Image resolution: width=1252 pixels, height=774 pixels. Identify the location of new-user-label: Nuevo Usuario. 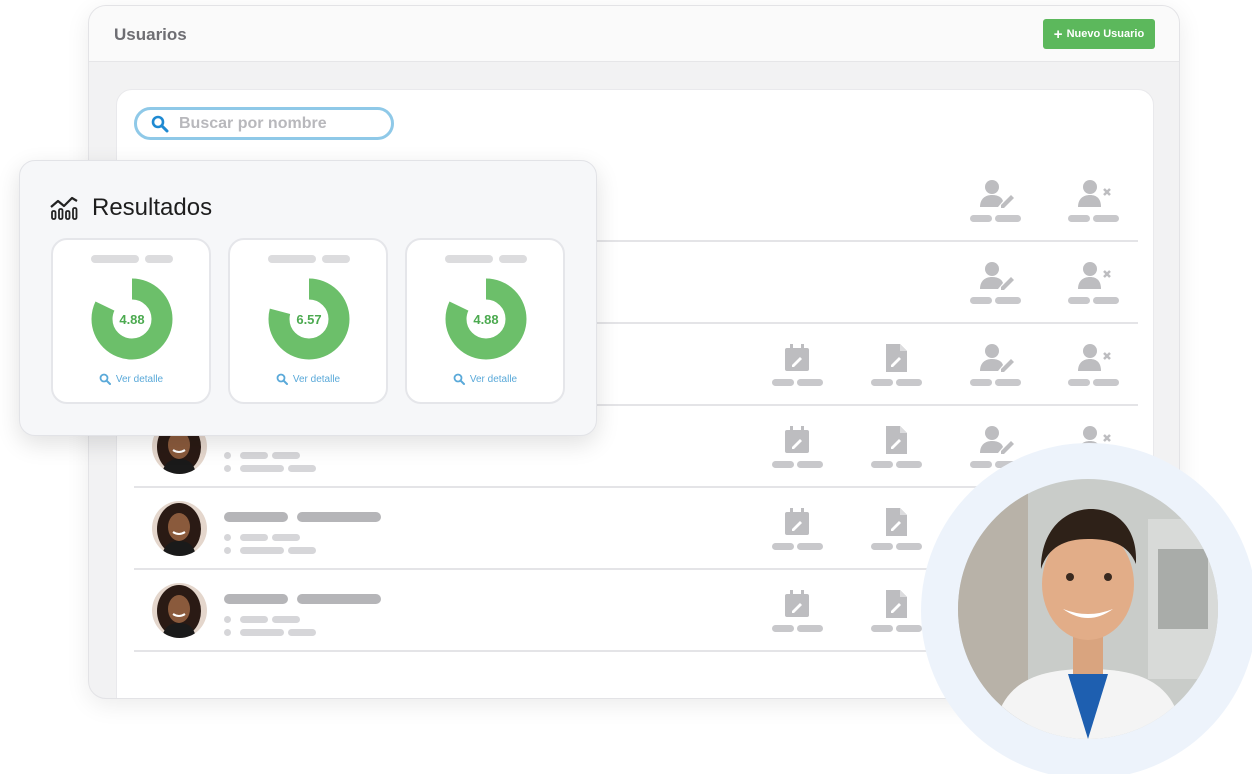
(1105, 34).